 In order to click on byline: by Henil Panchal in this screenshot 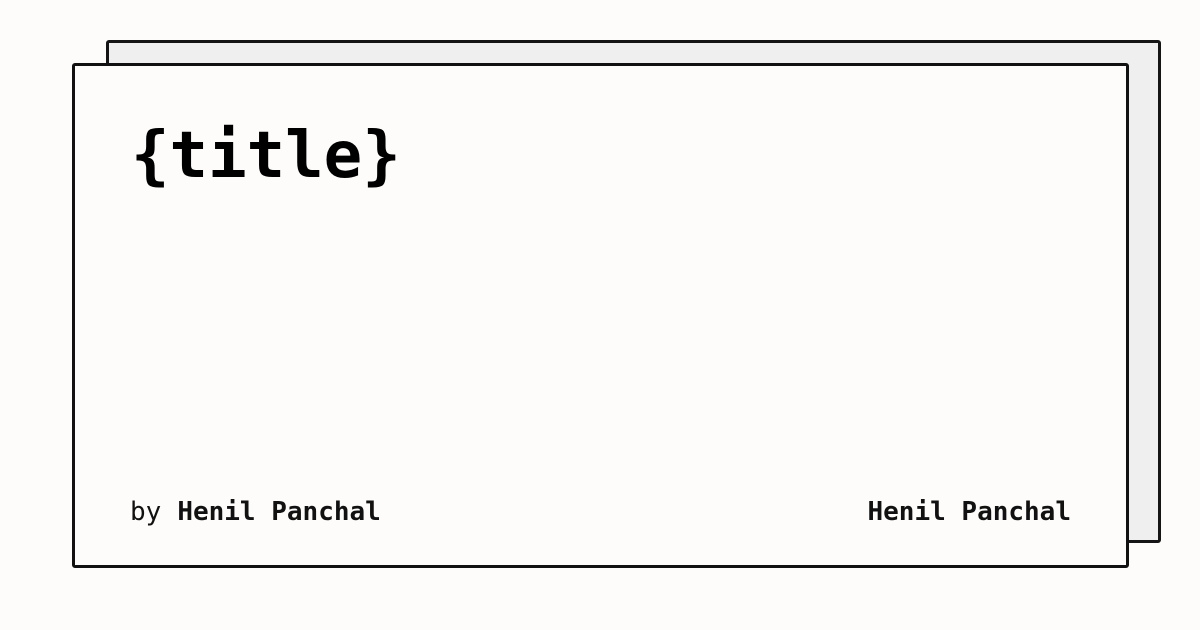, I will do `click(255, 512)`.